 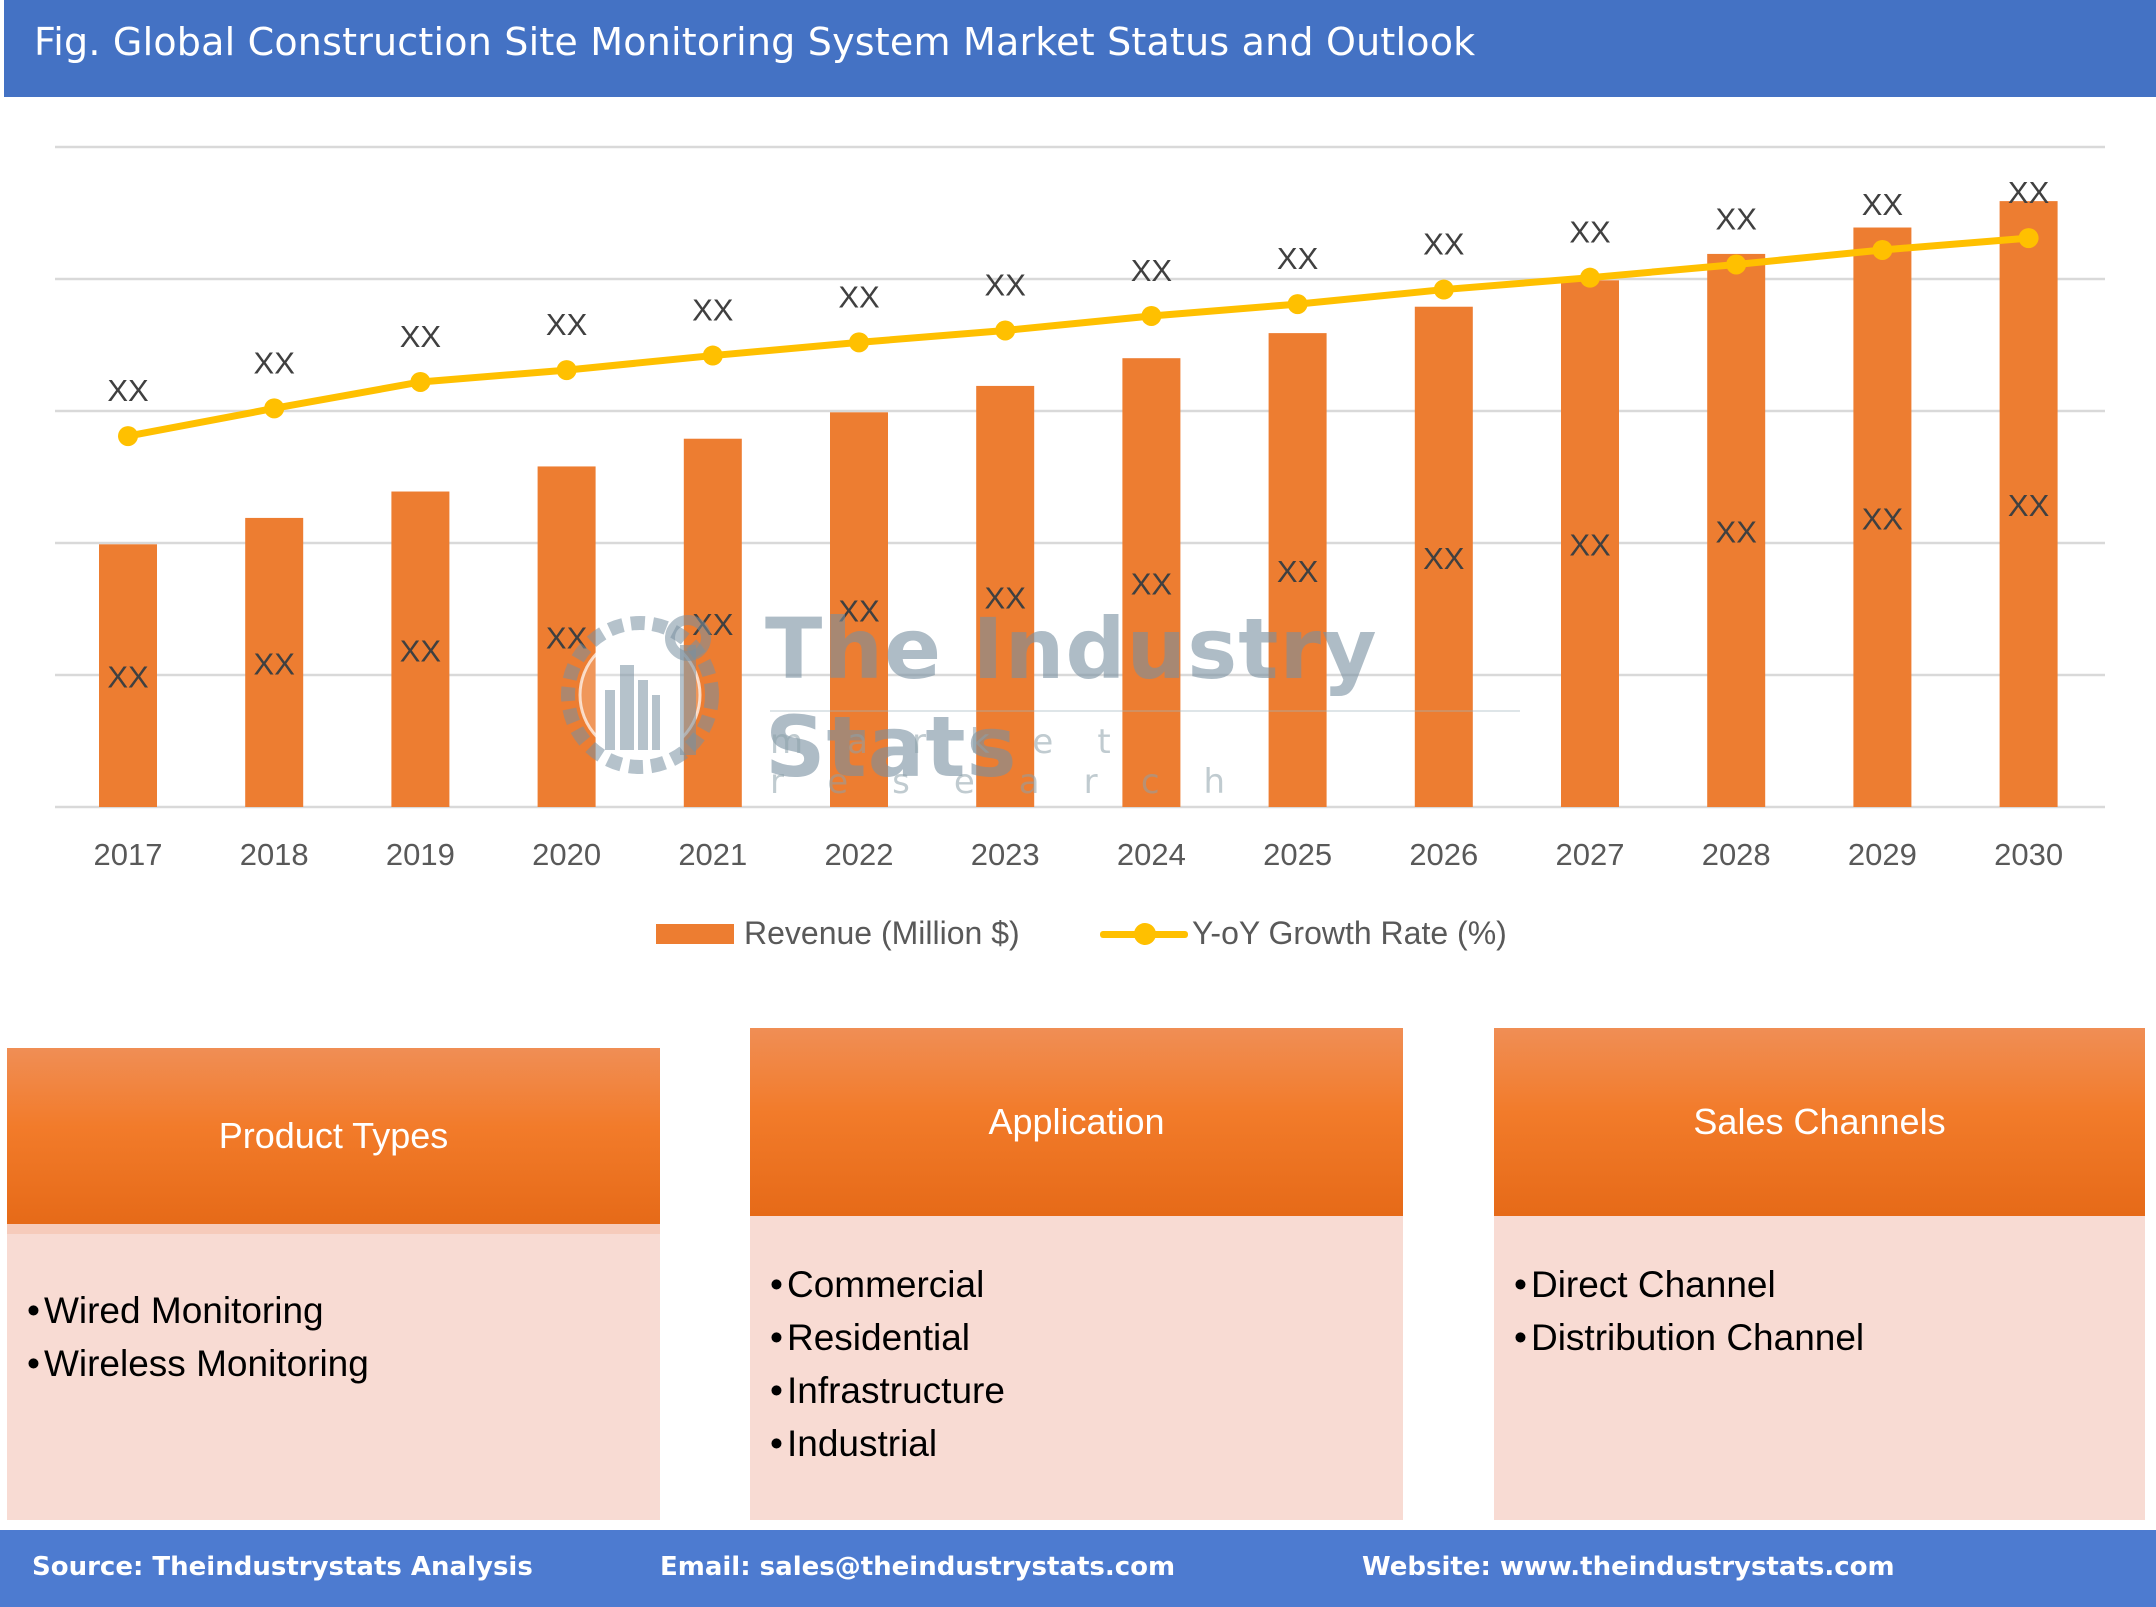 What do you see at coordinates (1443, 289) in the screenshot?
I see `growth-point-2026` at bounding box center [1443, 289].